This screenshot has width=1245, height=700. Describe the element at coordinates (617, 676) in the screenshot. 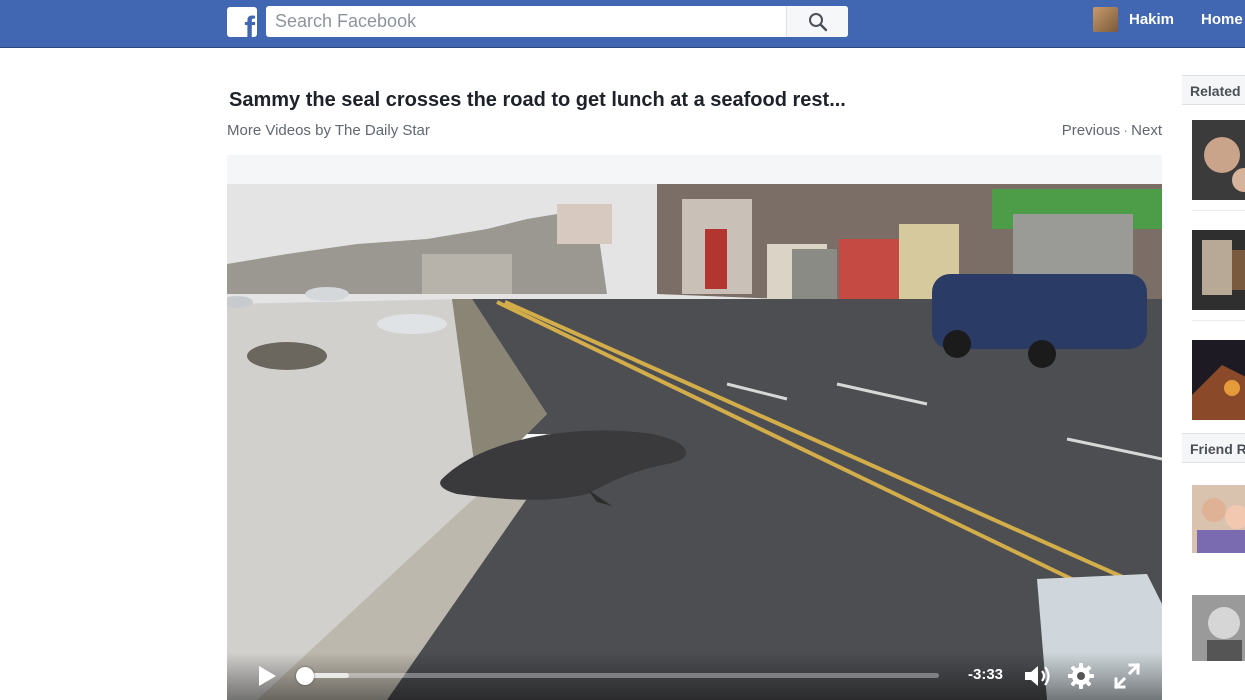

I see `seek-bar` at that location.